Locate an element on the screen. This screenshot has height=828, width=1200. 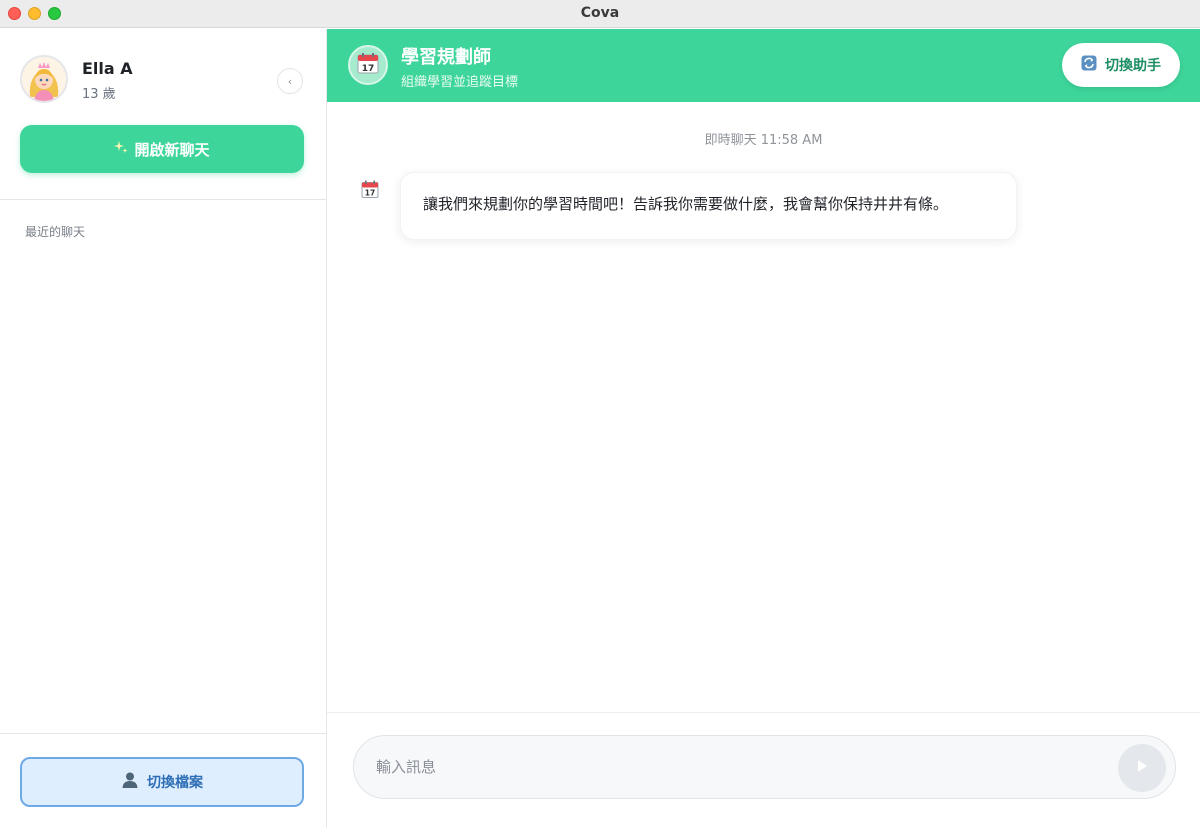
switch-profile-button: 切換檔案 is located at coordinates (162, 782).